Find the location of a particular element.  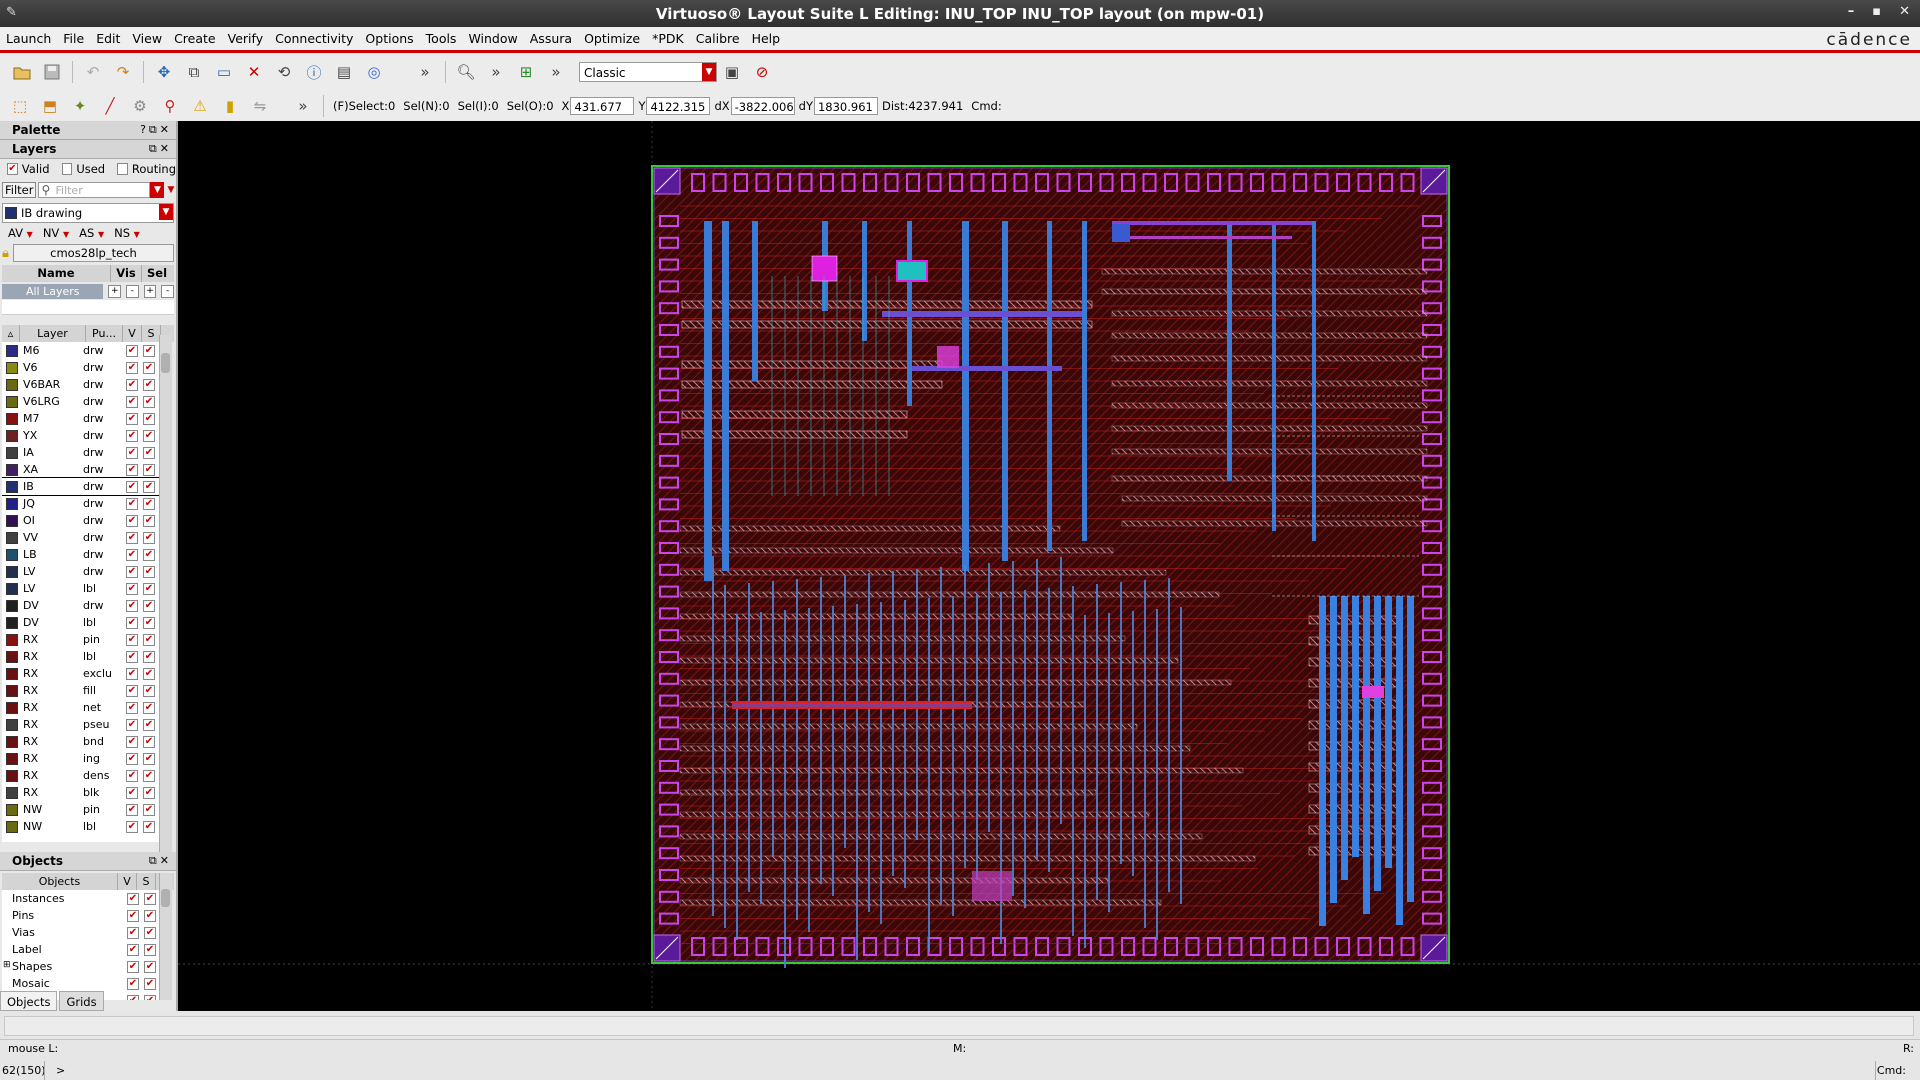

menu-options: Options is located at coordinates (389, 38).